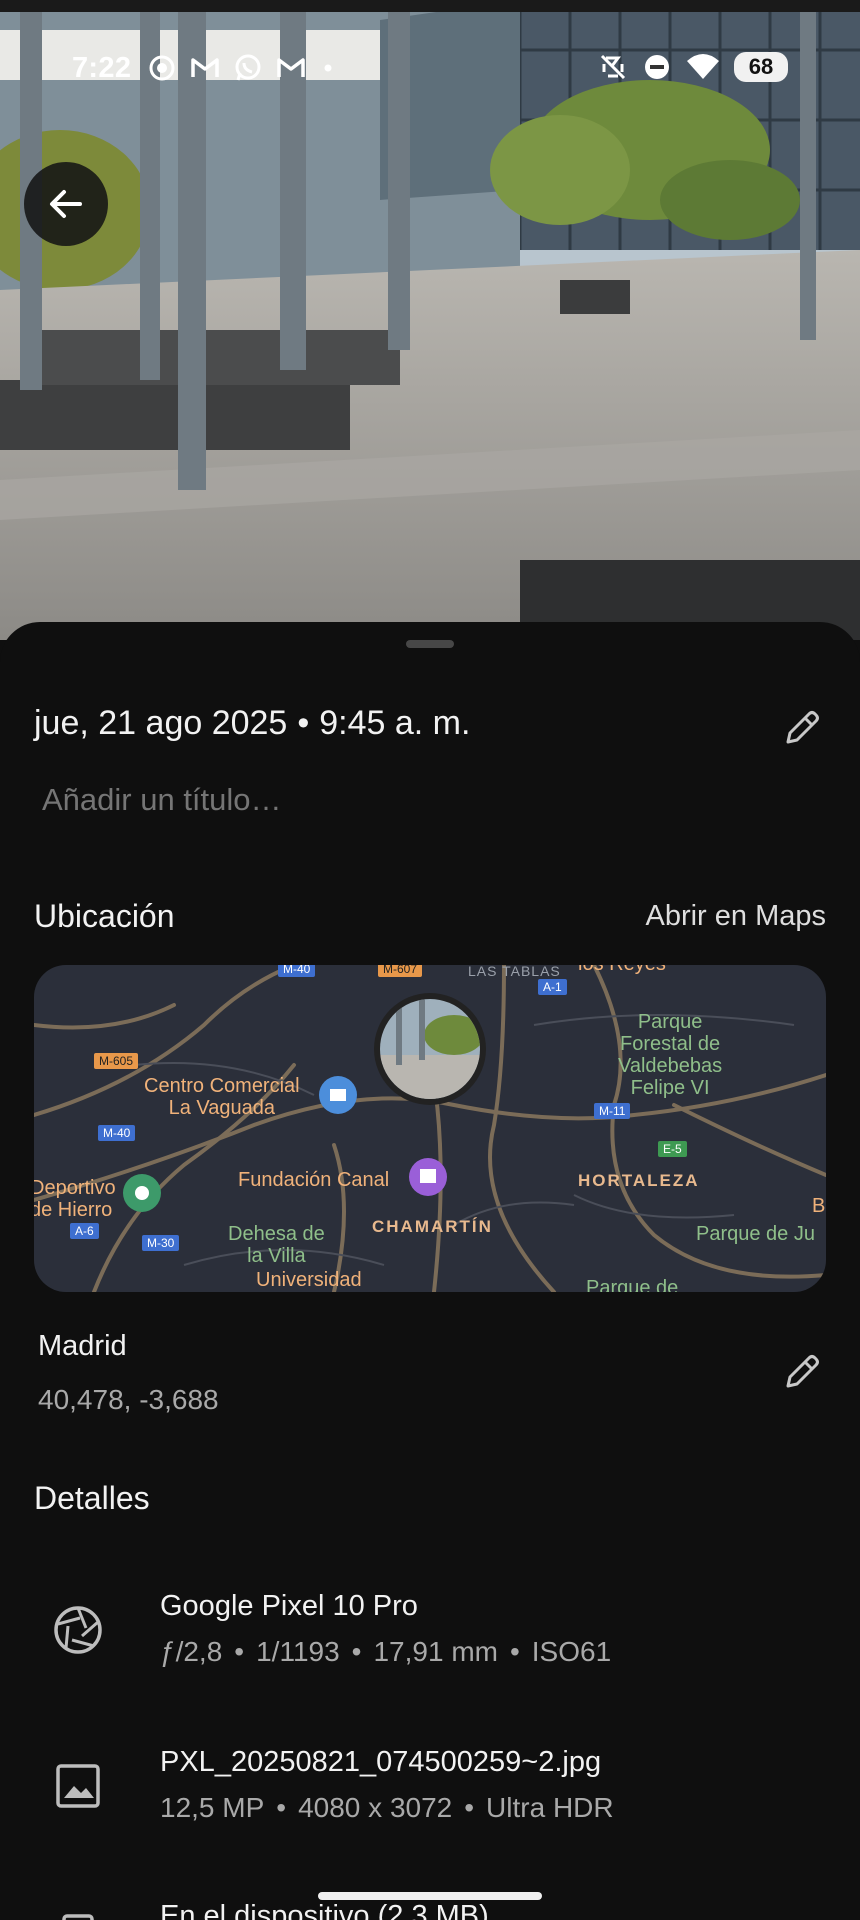 The width and height of the screenshot is (860, 1920). I want to click on camera-focal: 17,91 mm, so click(435, 1651).